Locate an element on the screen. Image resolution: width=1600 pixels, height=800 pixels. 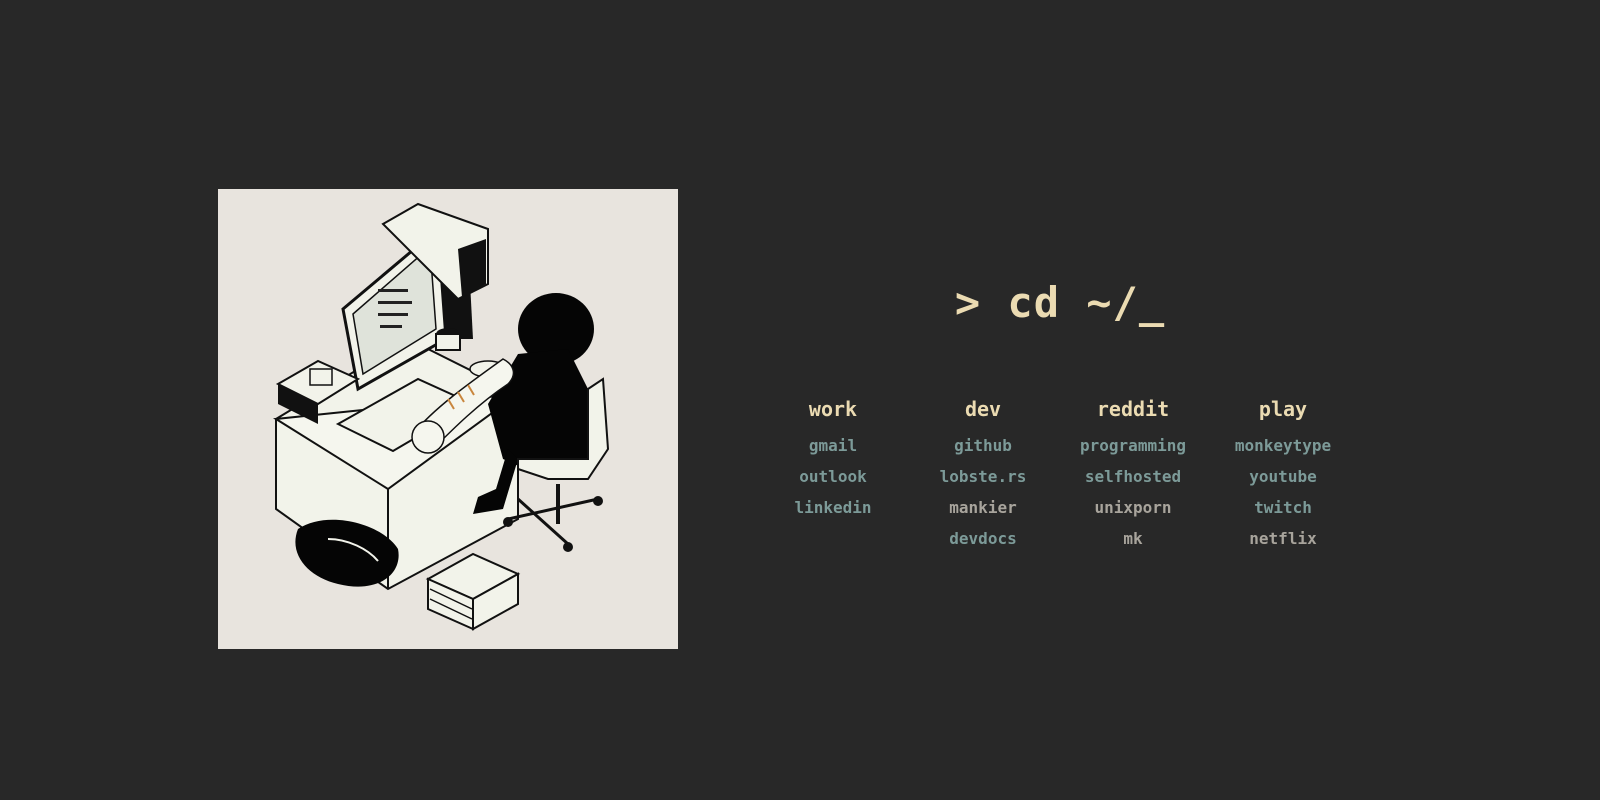
link-programming: programming is located at coordinates (1133, 445).